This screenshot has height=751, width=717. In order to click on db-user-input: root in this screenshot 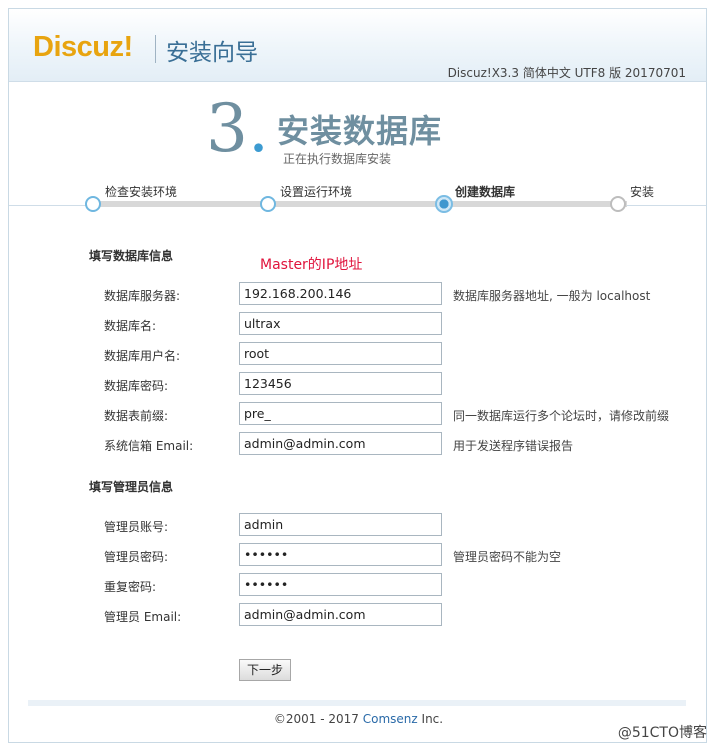, I will do `click(340, 353)`.